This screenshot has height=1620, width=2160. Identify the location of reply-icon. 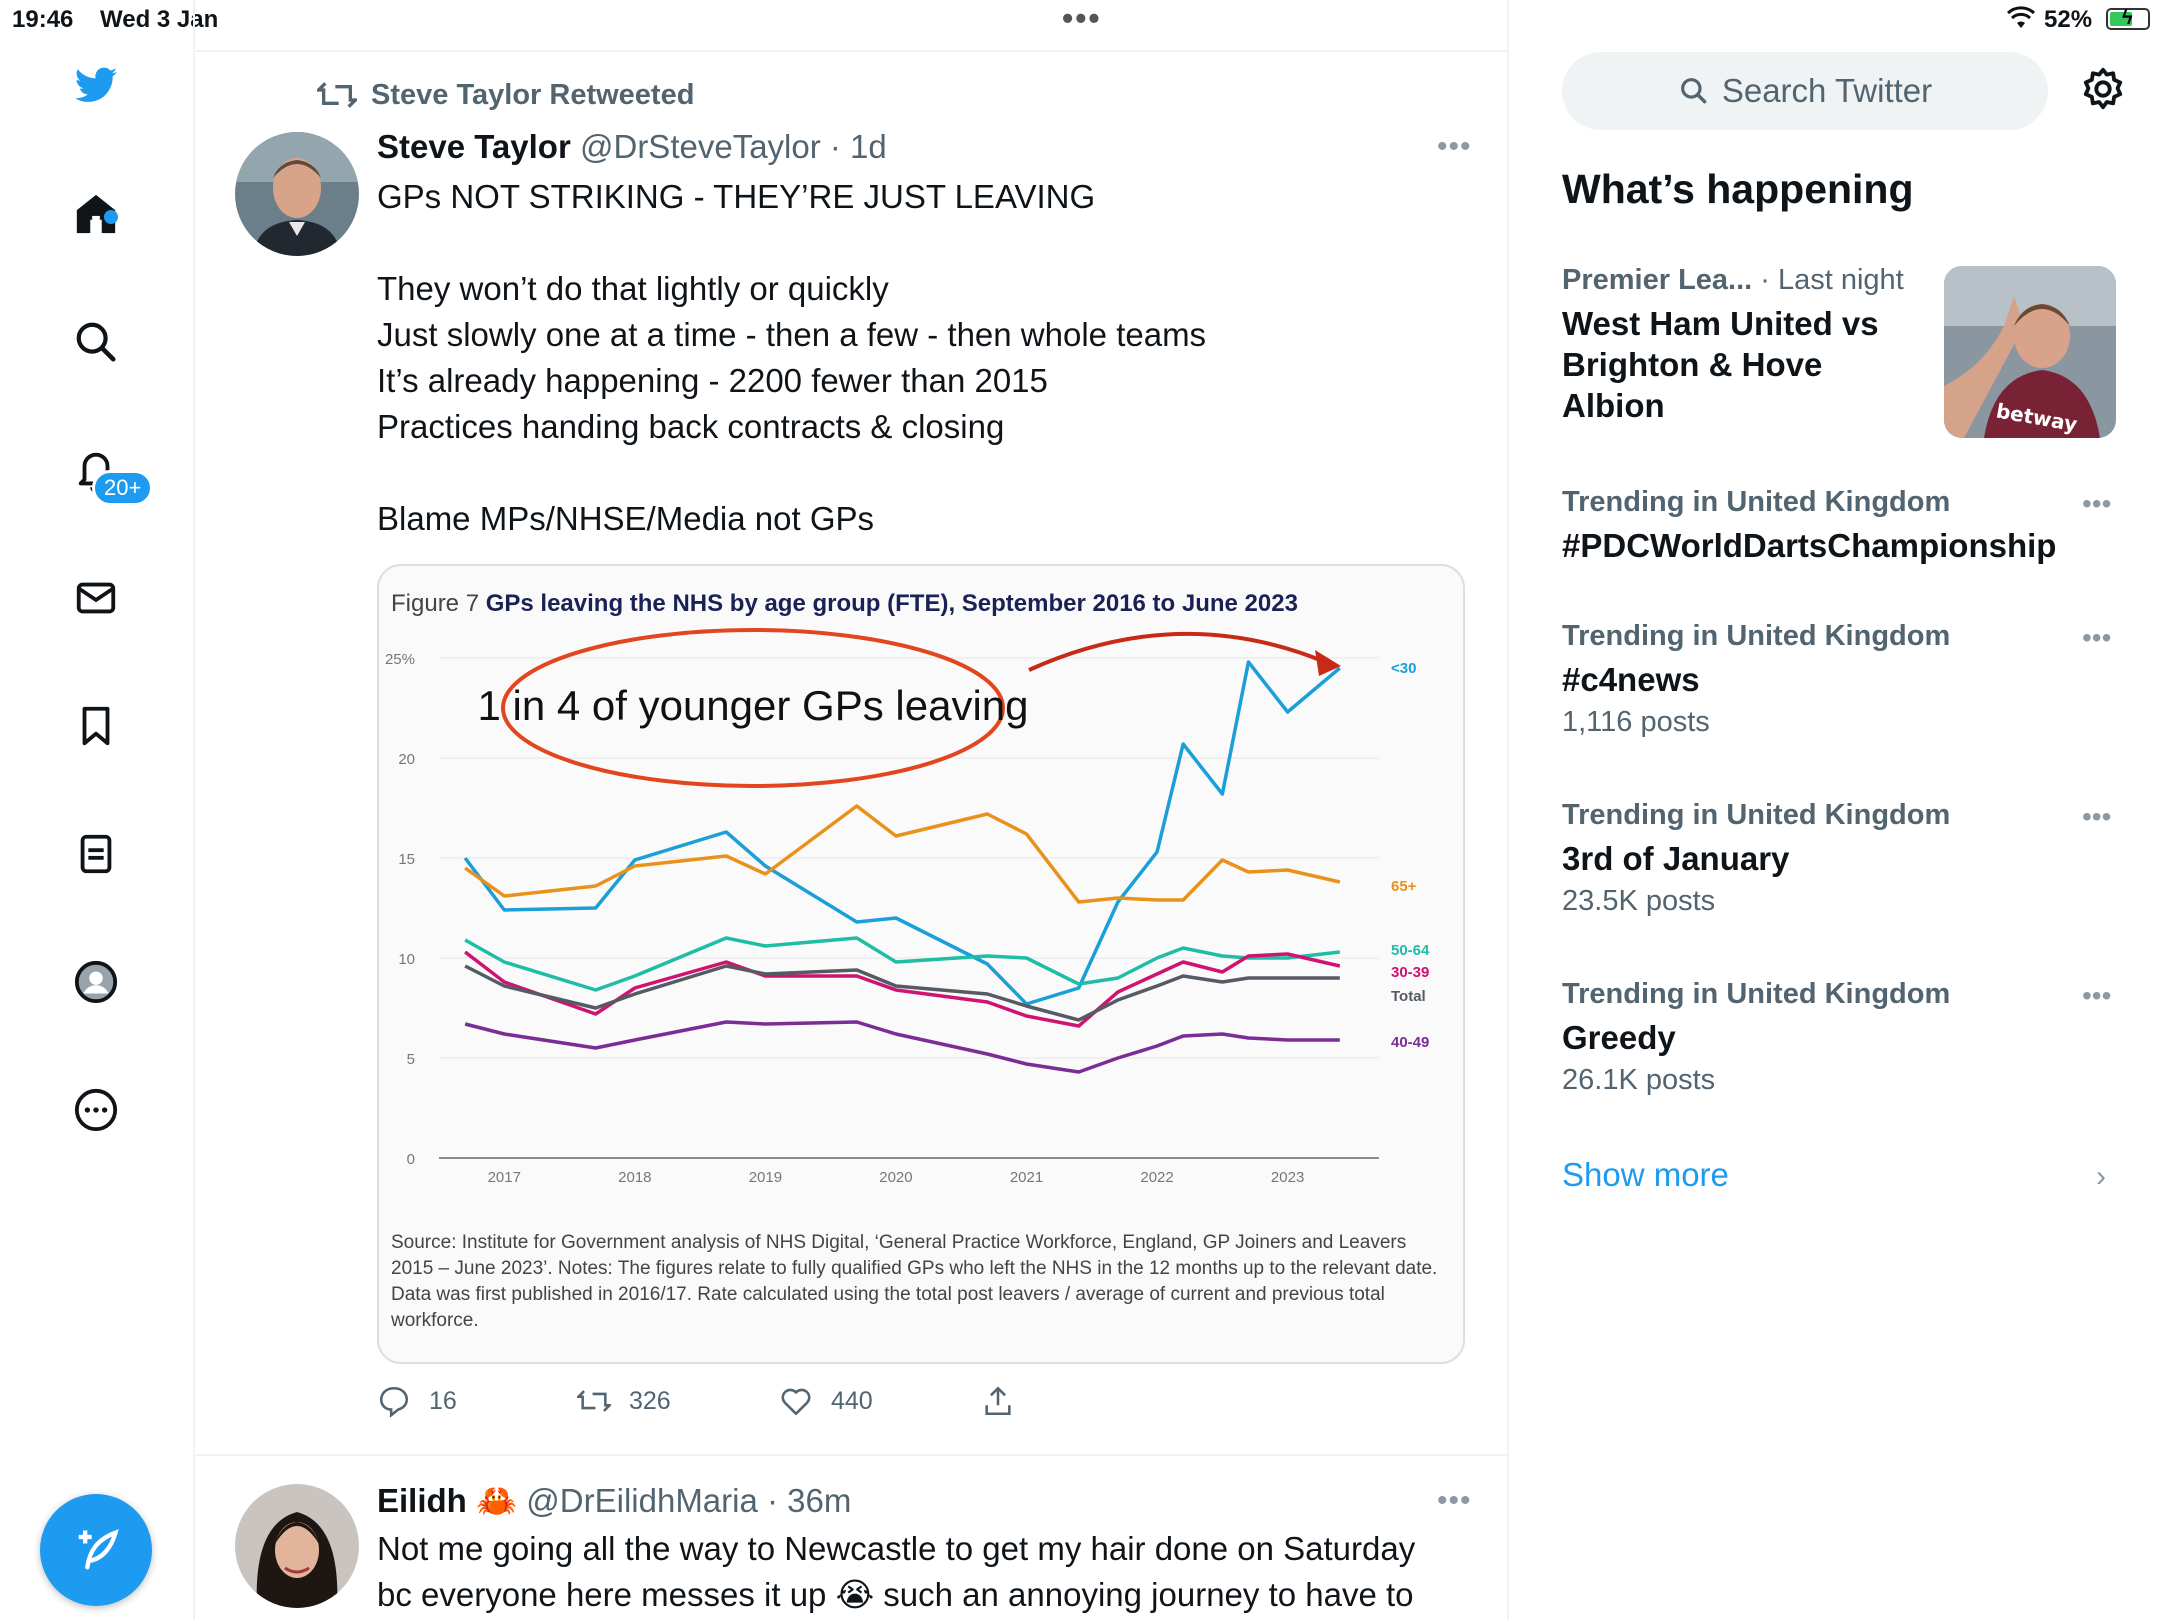
(394, 1402).